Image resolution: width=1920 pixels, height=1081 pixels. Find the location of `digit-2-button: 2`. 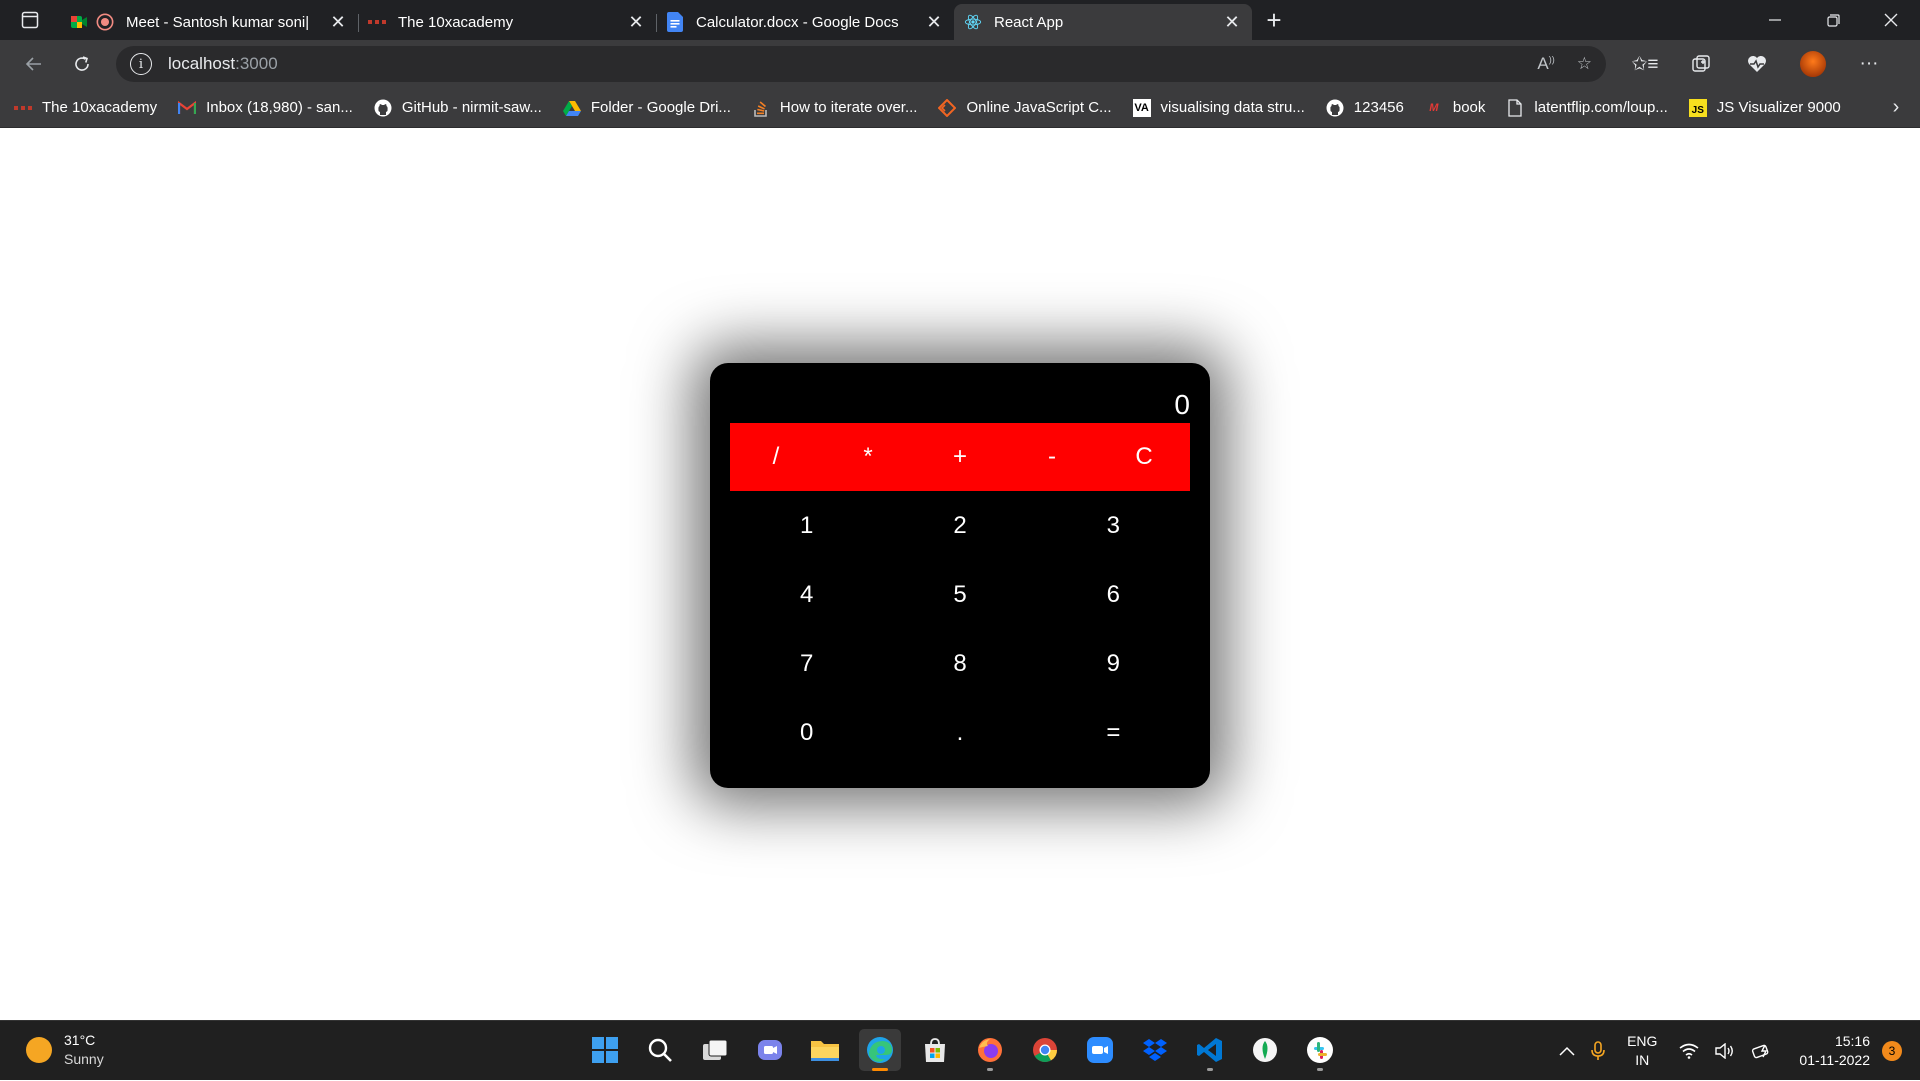

digit-2-button: 2 is located at coordinates (959, 525).